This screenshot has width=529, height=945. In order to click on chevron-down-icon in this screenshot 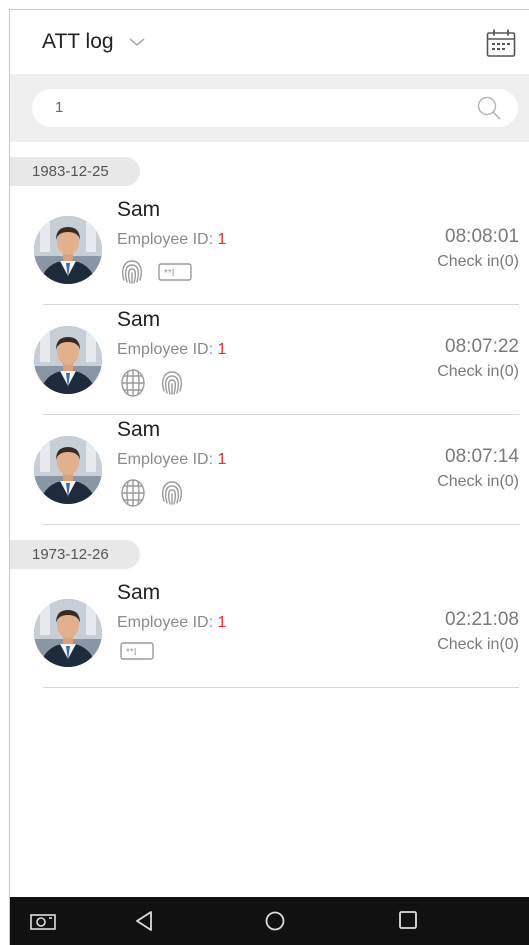, I will do `click(137, 42)`.